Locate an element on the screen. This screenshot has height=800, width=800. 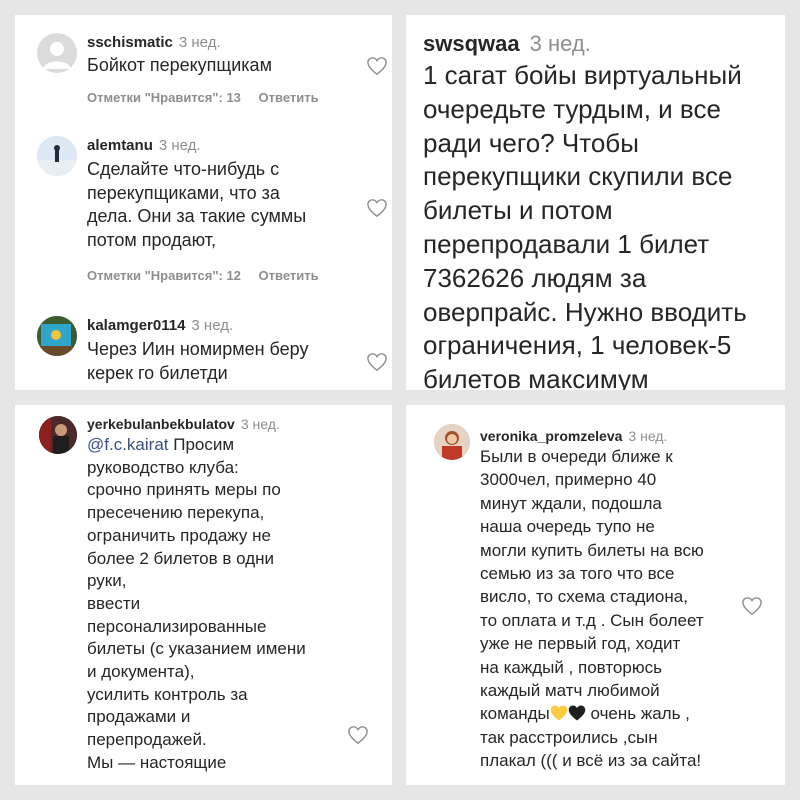
comment-text-line: команды очень жаль , is located at coordinates (592, 713).